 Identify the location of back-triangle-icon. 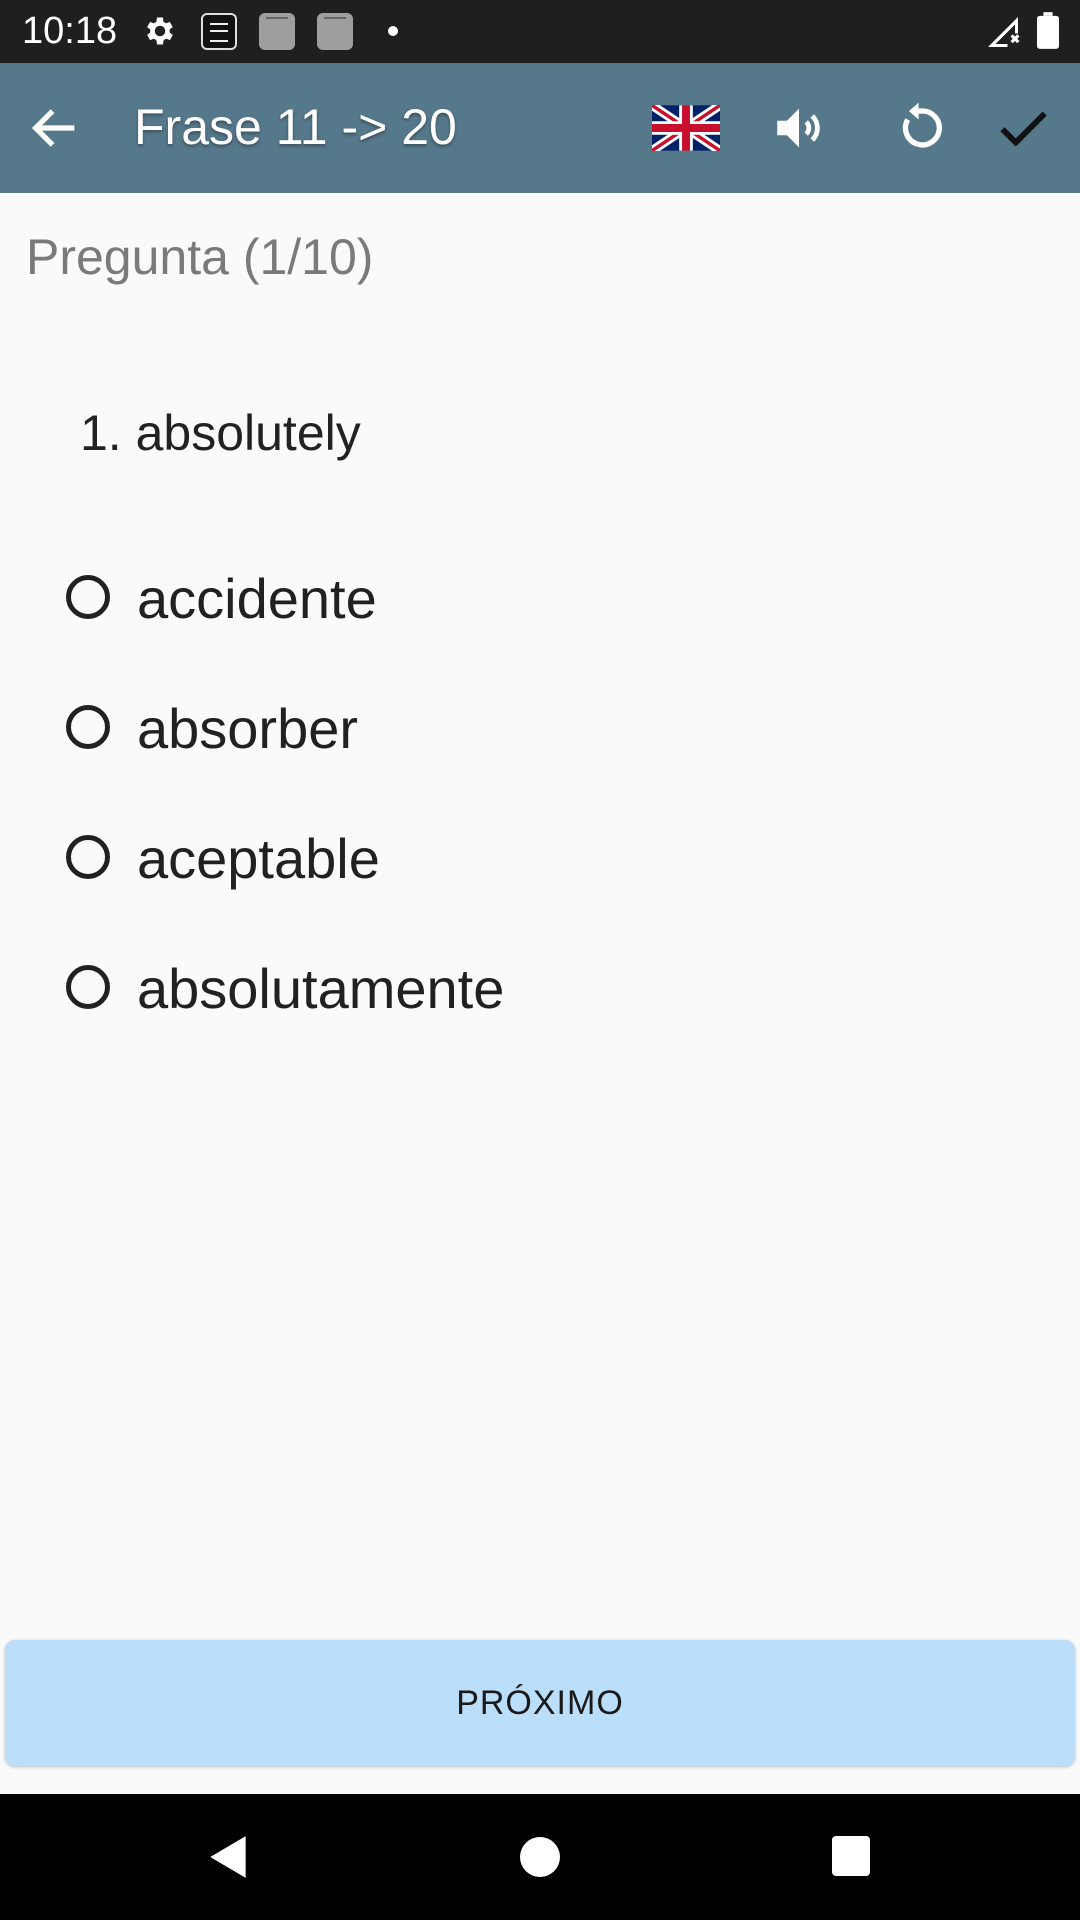
(229, 1857).